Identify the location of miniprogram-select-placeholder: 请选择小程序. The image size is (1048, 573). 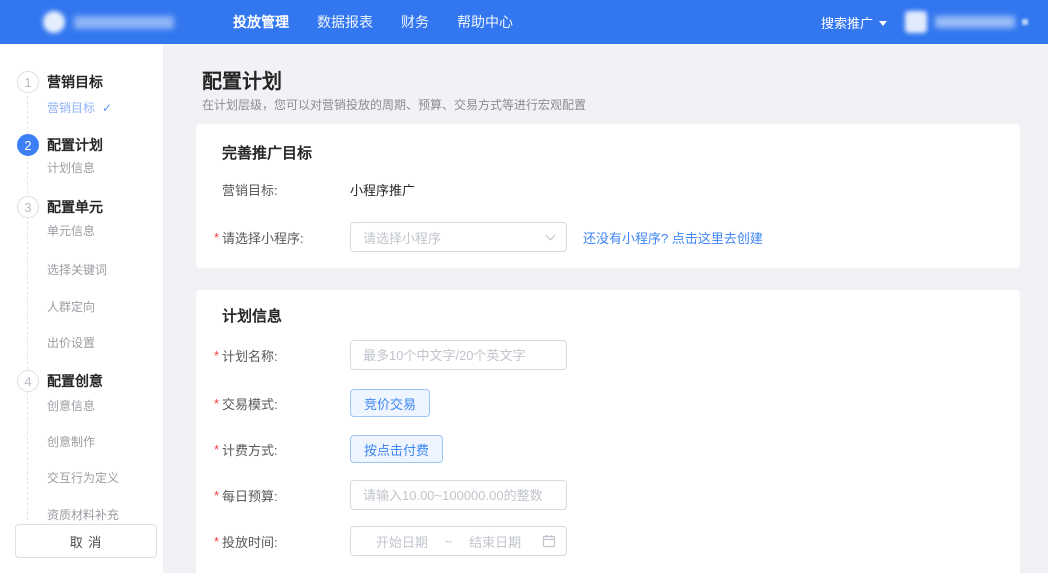
(402, 238).